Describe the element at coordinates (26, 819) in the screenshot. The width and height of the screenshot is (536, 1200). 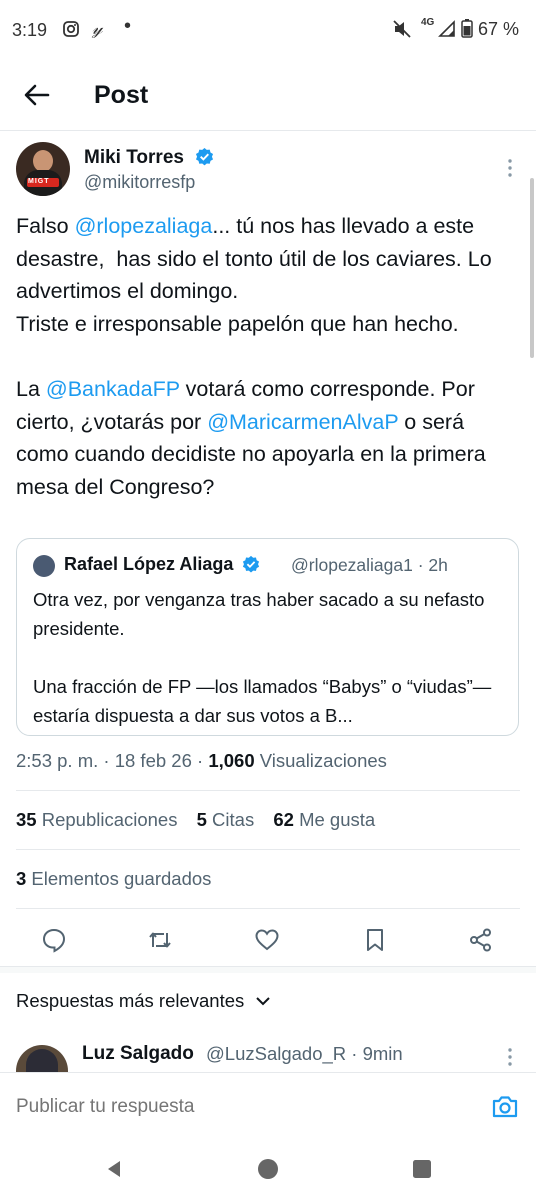
I see `reposts-count: 35` at that location.